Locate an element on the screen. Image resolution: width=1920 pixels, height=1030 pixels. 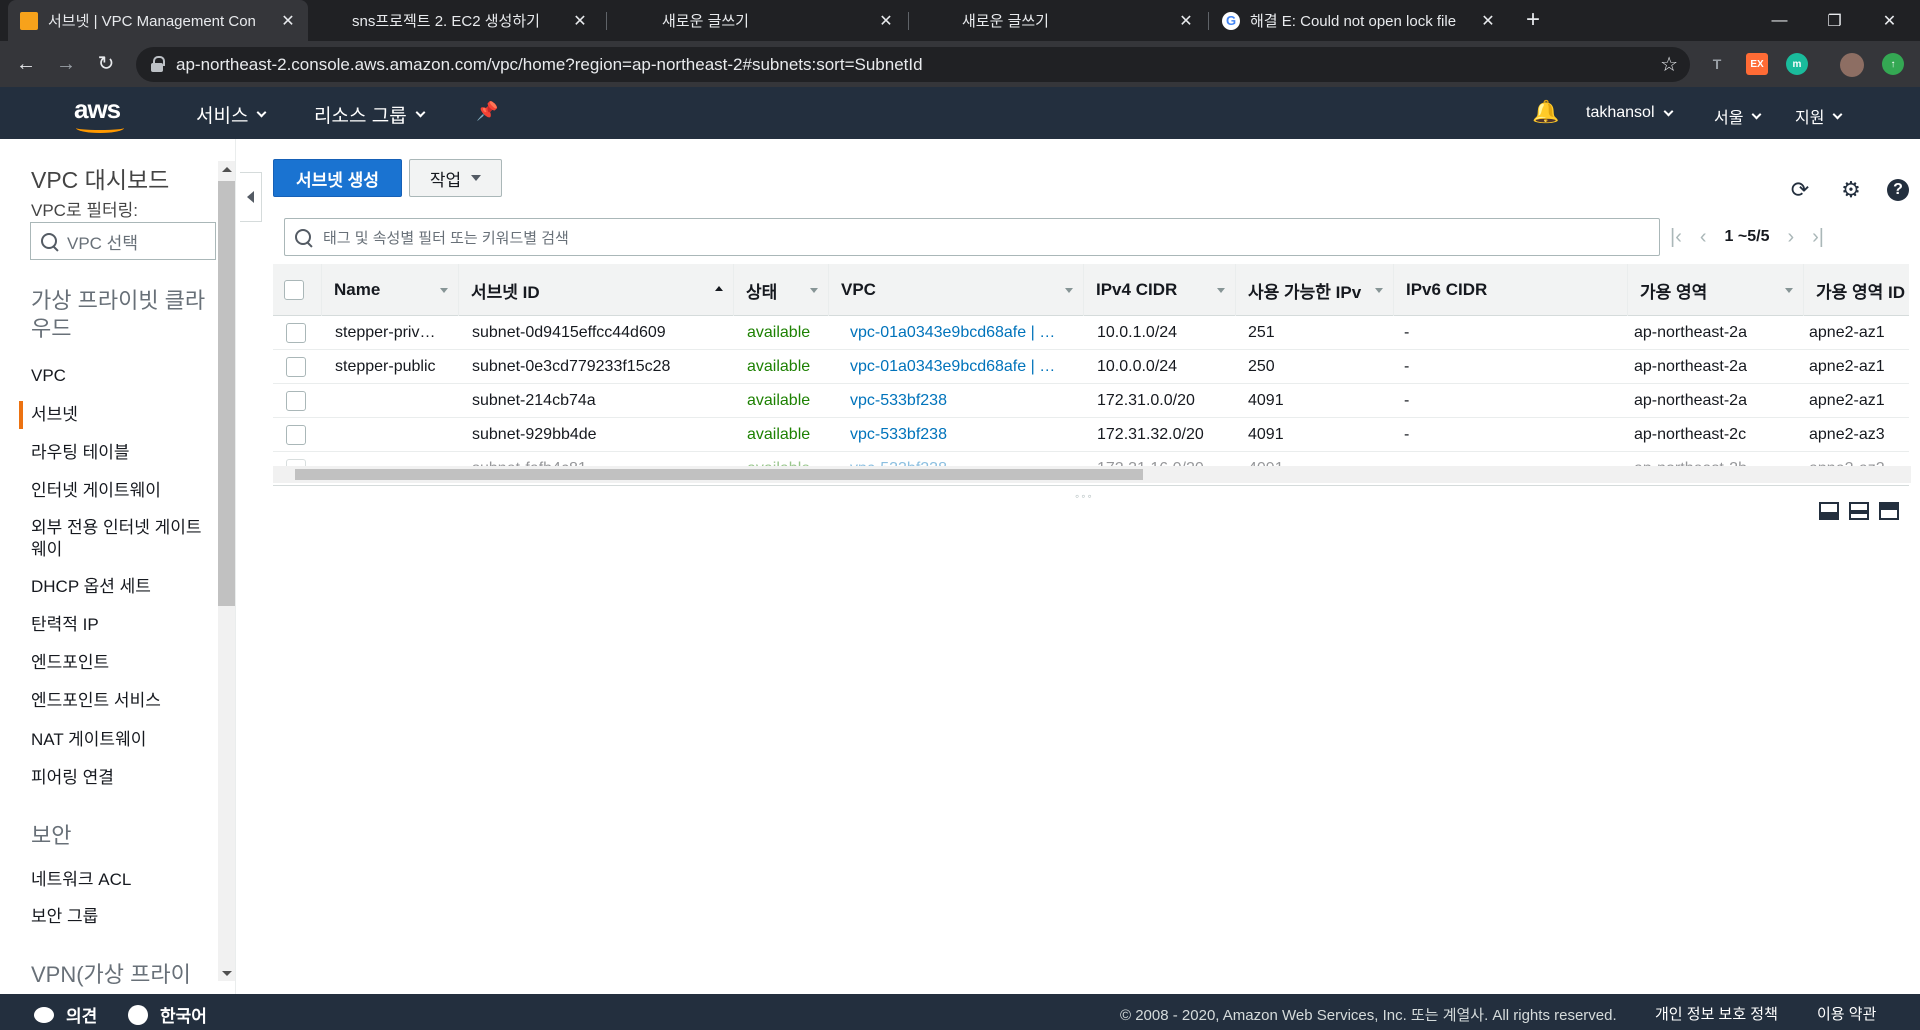
refresh-icon: ⟳ is located at coordinates (1800, 190).